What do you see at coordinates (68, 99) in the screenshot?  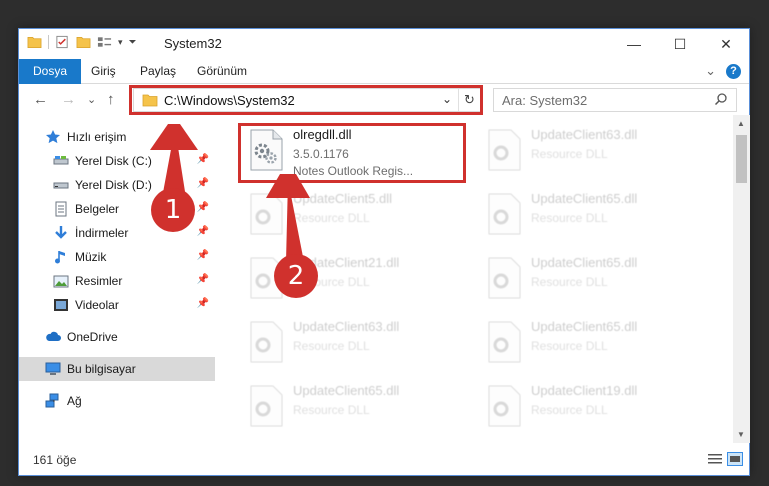 I see `forward-button: →` at bounding box center [68, 99].